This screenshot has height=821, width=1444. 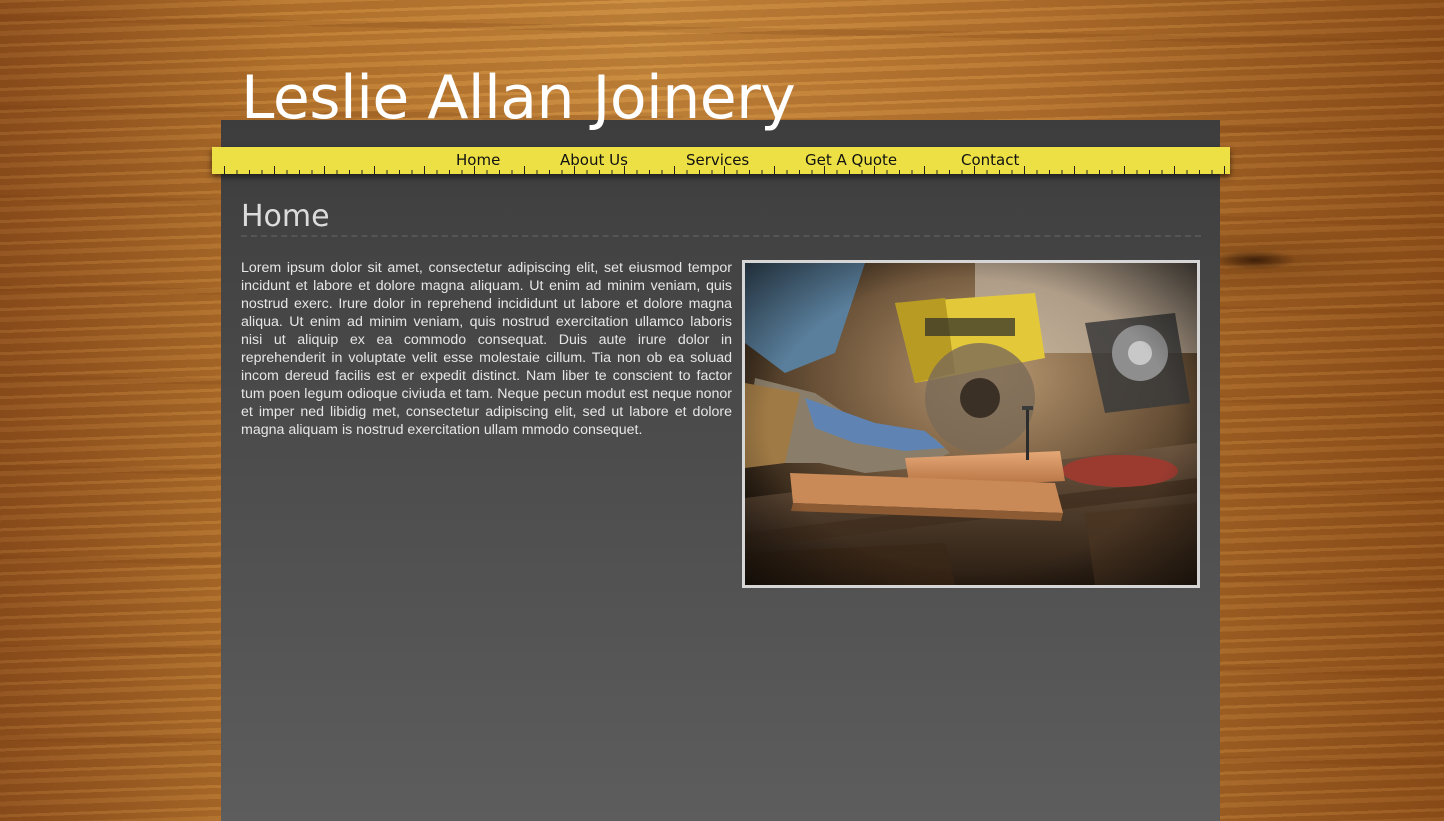 I want to click on nav-about-us: About Us, so click(x=594, y=160).